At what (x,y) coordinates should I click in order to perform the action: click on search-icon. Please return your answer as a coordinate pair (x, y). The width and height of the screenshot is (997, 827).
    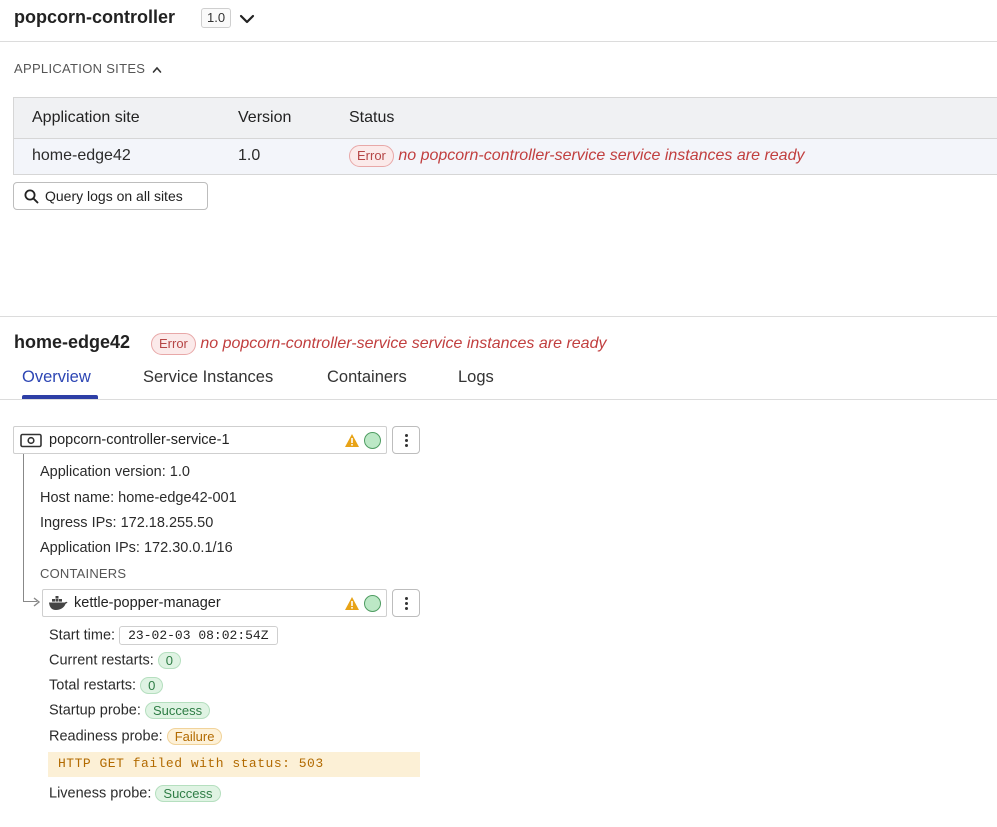
    Looking at the image, I should click on (31, 196).